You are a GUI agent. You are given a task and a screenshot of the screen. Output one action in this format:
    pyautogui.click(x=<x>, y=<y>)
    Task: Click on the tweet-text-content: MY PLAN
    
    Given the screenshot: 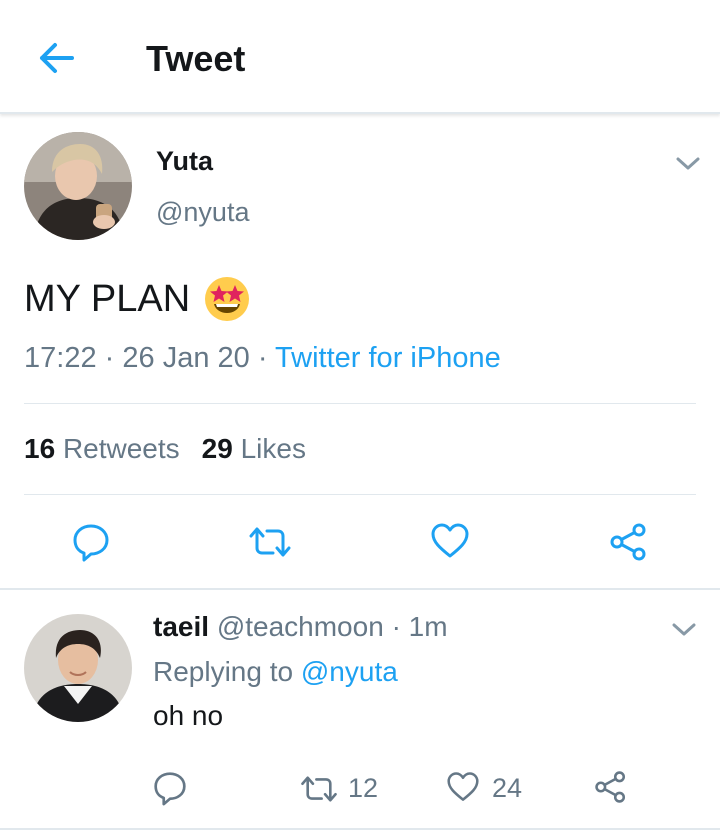 What is the action you would take?
    pyautogui.click(x=107, y=298)
    